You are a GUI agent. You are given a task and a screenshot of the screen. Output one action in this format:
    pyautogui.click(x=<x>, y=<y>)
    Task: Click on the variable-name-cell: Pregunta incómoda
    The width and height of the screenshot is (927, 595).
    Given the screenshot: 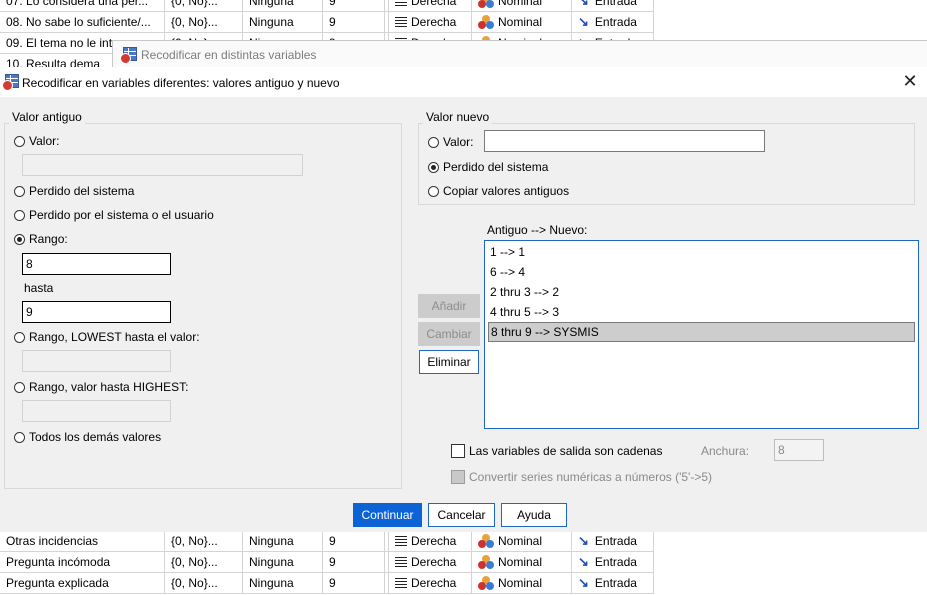 What is the action you would take?
    pyautogui.click(x=82, y=562)
    